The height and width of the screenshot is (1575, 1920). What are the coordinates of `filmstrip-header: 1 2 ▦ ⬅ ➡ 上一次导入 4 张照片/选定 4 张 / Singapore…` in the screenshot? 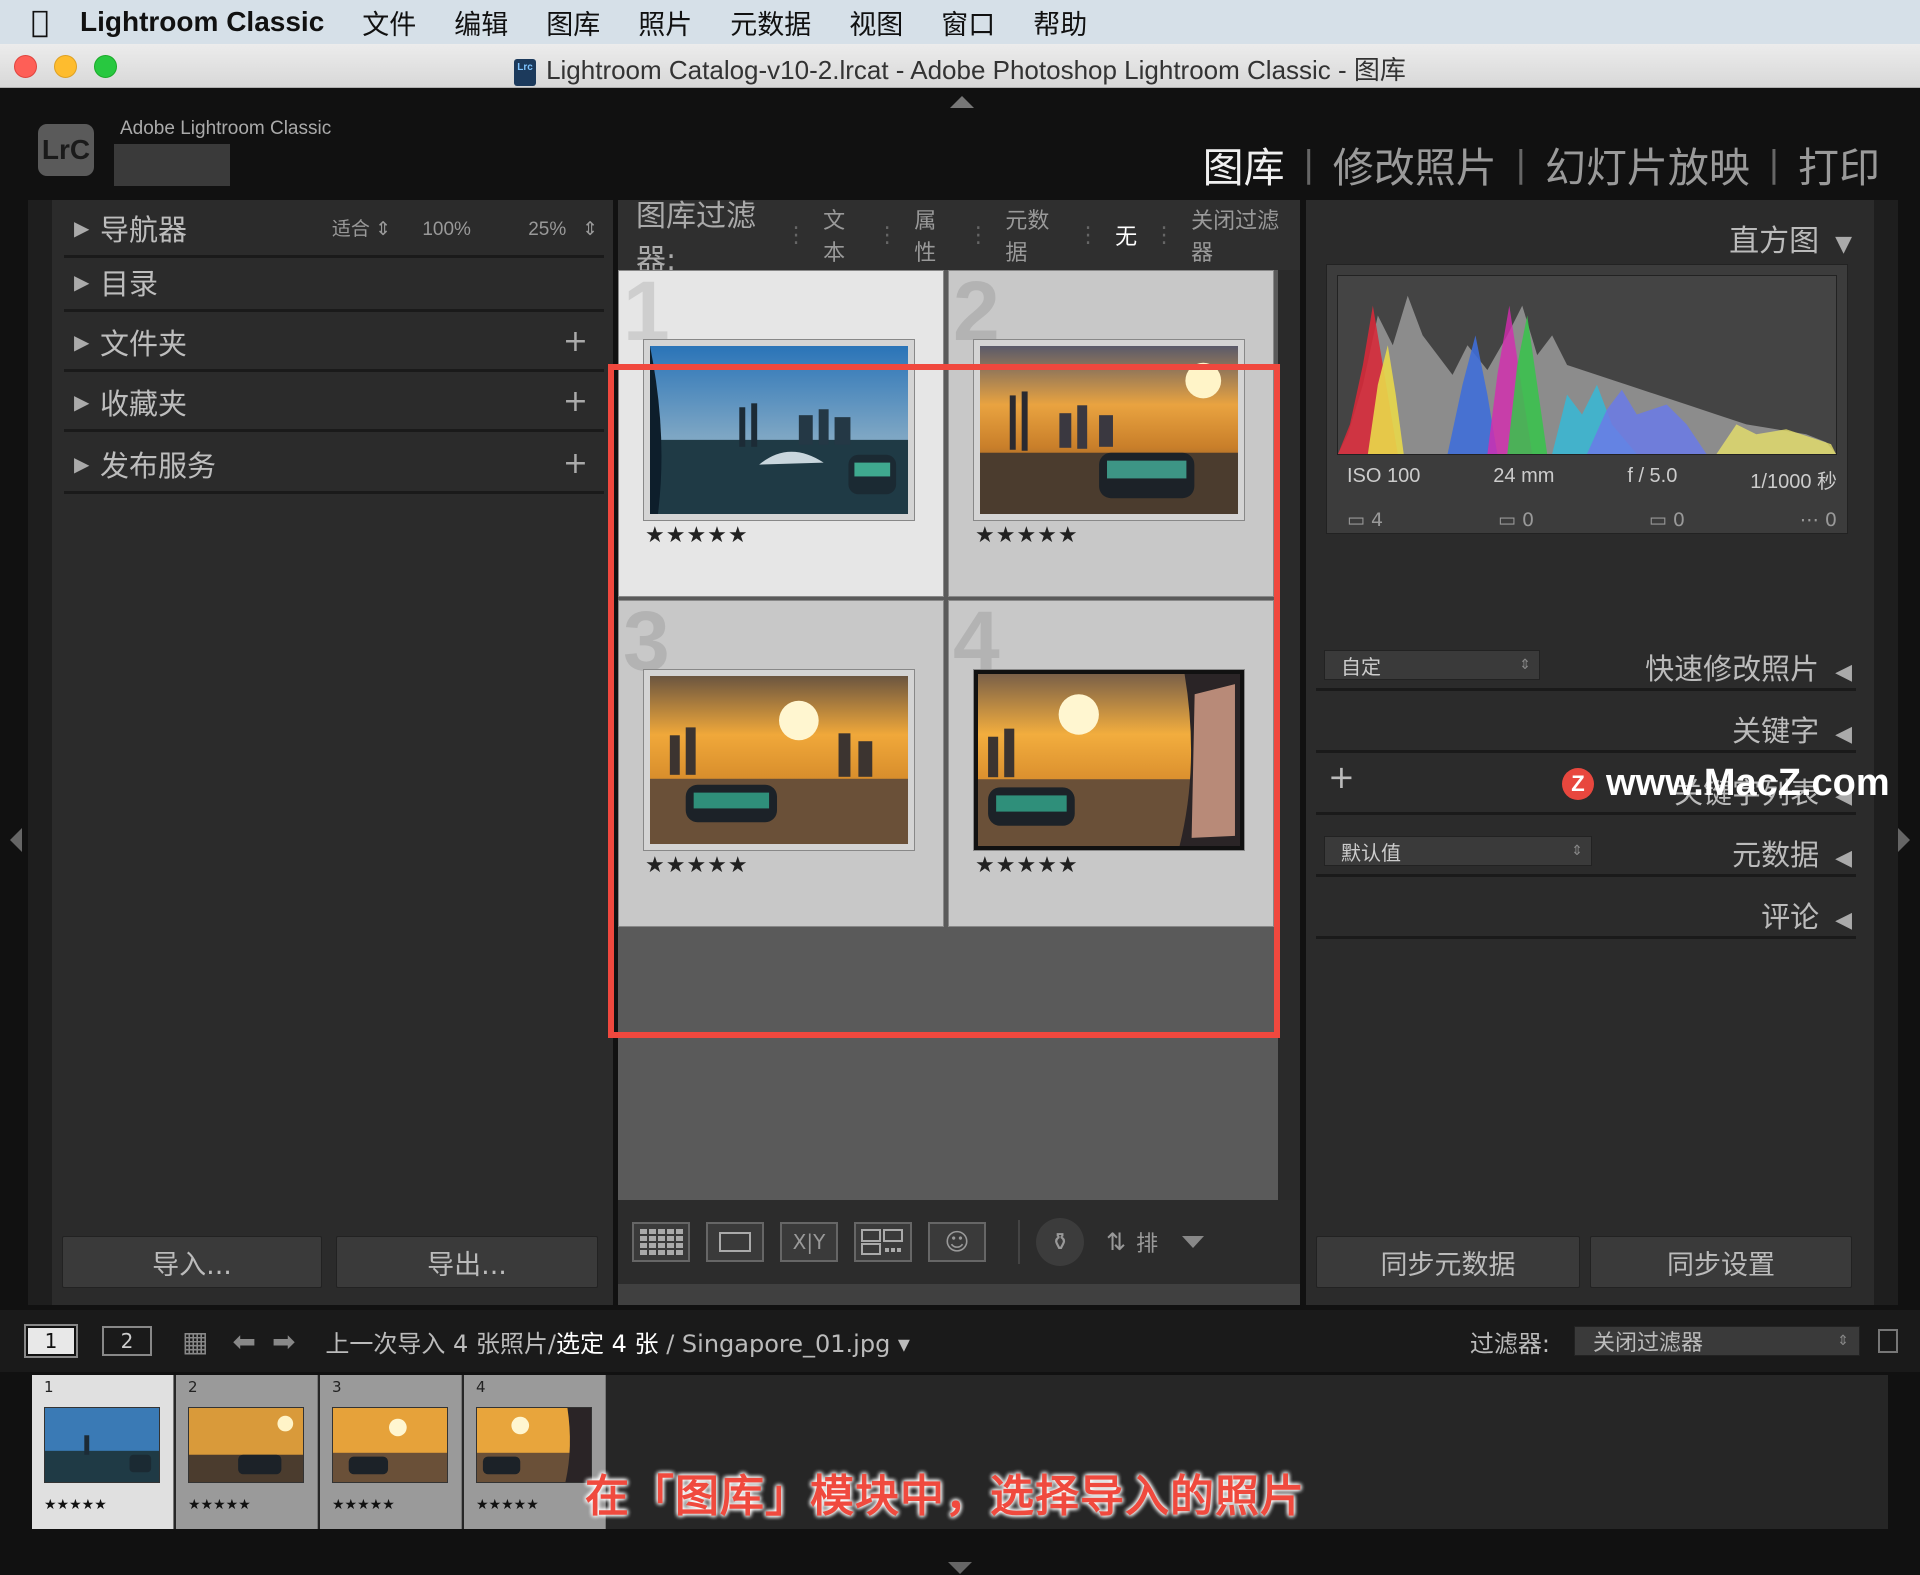 It's located at (960, 1341).